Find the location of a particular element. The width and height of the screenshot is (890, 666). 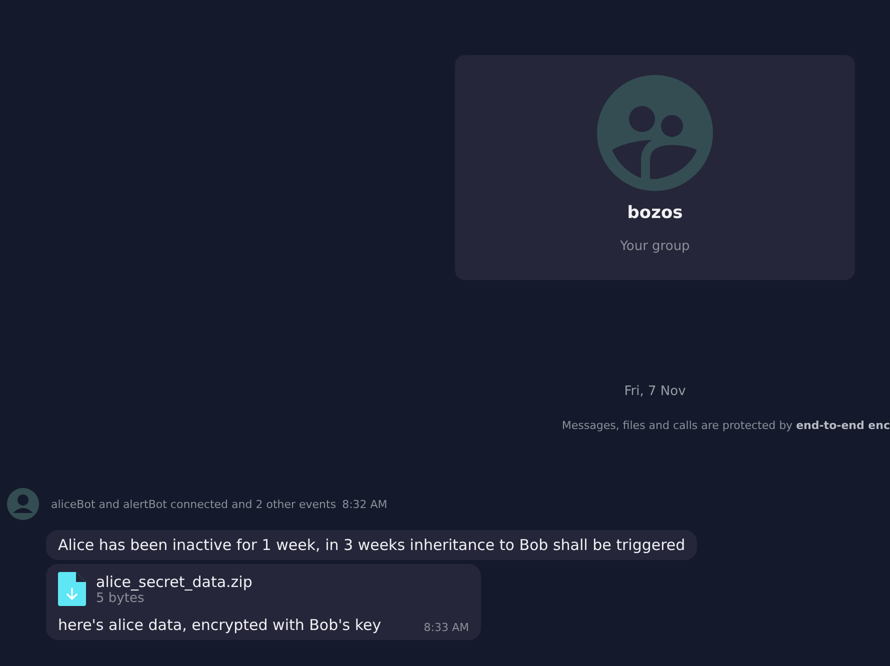

encryption-notice: Messages, files and calls are protected by end-to-end enc is located at coordinates (726, 425).